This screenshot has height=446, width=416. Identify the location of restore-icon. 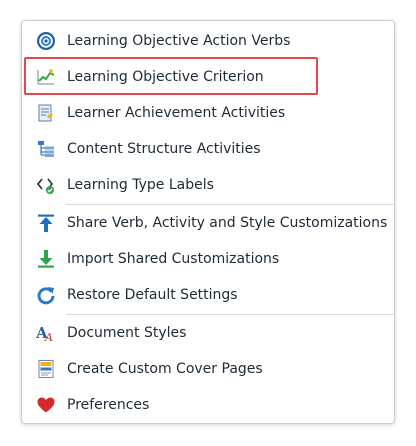
(46, 296).